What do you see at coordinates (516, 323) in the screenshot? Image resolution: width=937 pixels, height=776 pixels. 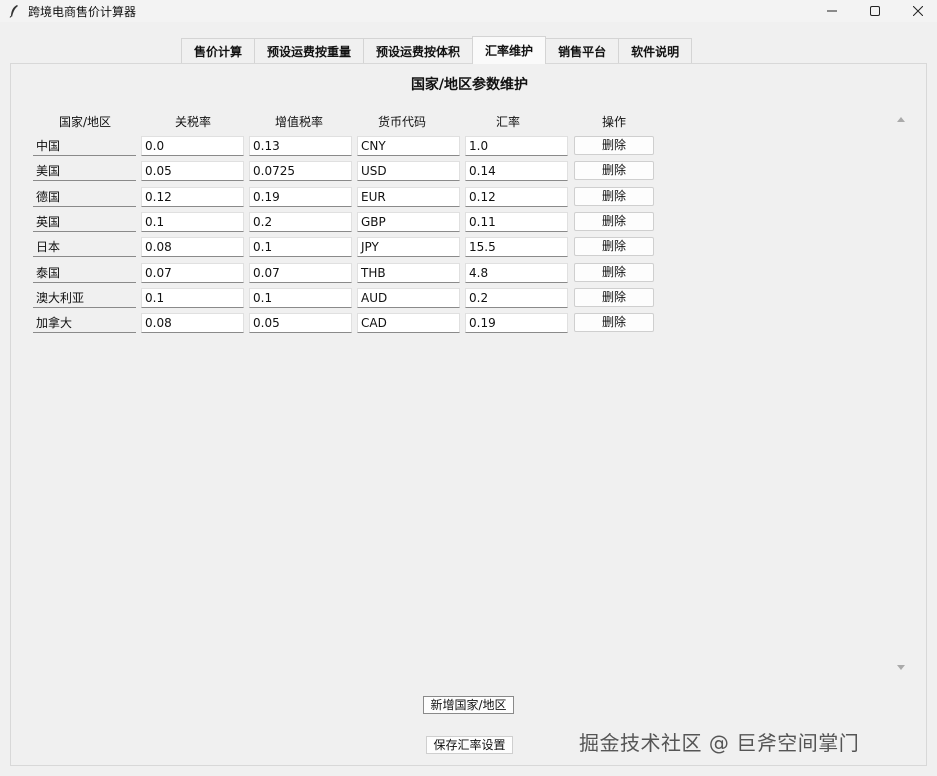 I see `exchange-rate-input: 0.19` at bounding box center [516, 323].